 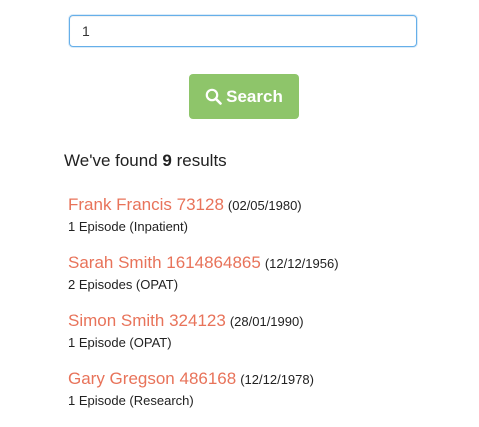 What do you see at coordinates (277, 379) in the screenshot?
I see `patient-dob: (12/12/1978)` at bounding box center [277, 379].